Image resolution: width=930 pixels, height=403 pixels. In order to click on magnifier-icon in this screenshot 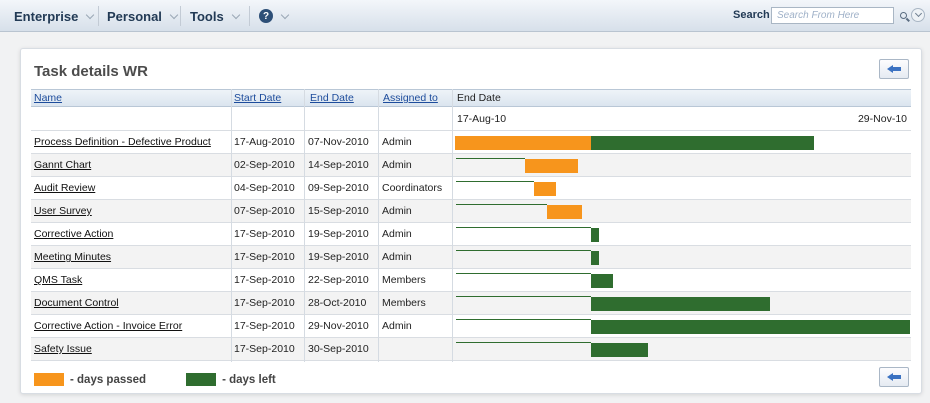, I will do `click(903, 15)`.